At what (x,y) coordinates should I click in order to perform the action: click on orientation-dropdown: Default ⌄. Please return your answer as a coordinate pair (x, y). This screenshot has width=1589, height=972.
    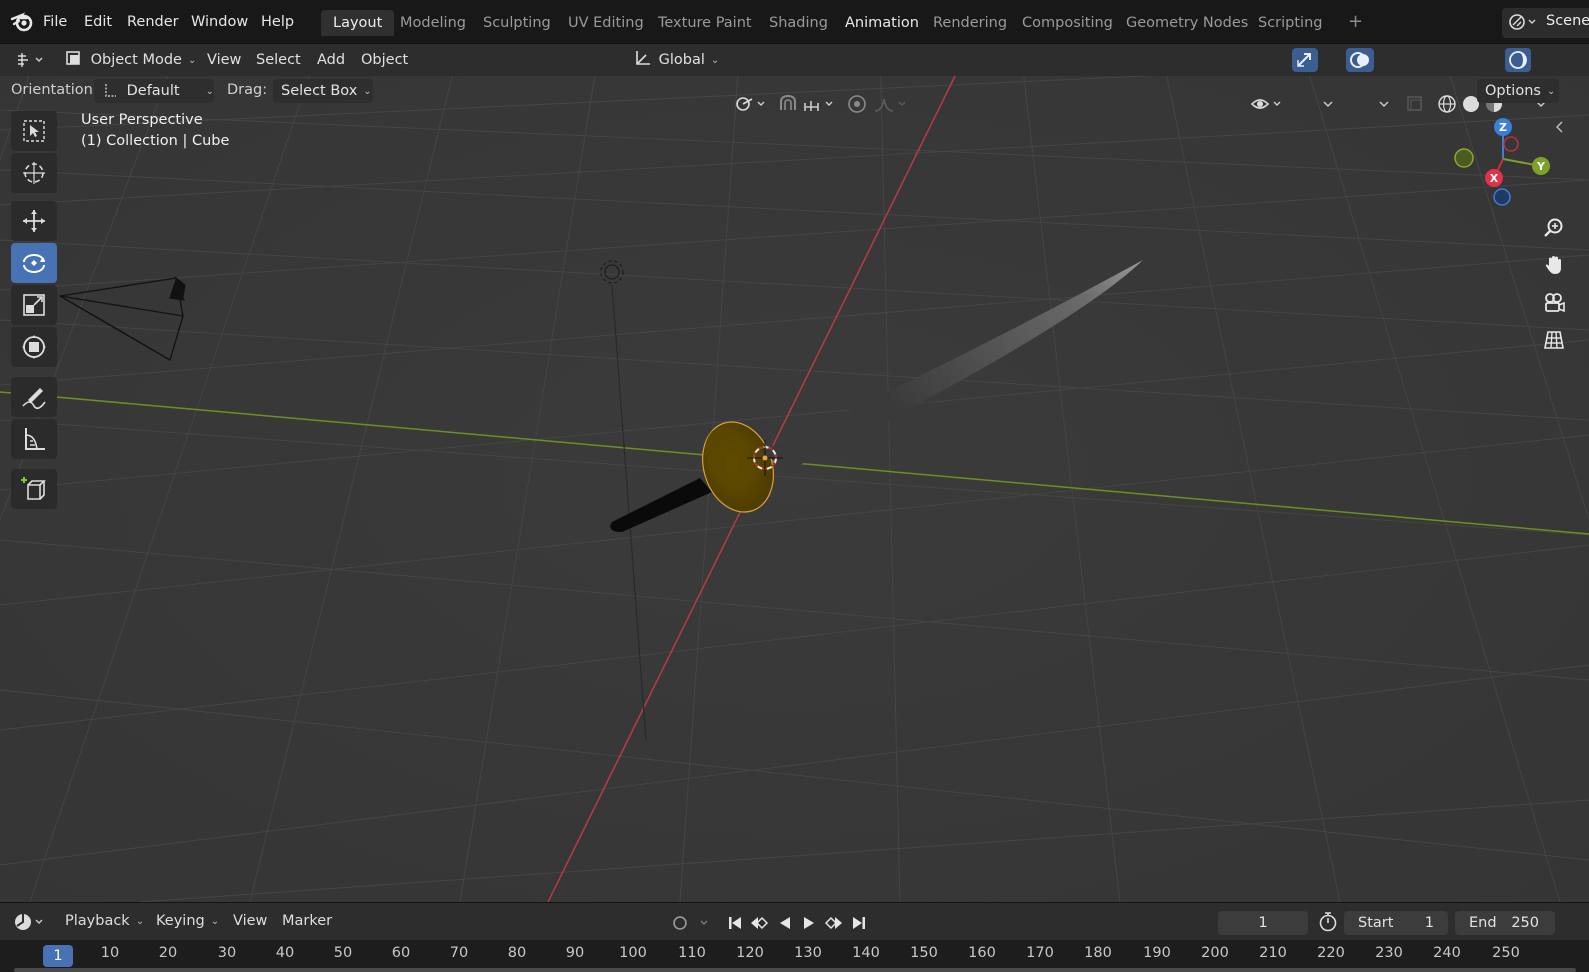
    Looking at the image, I should click on (154, 91).